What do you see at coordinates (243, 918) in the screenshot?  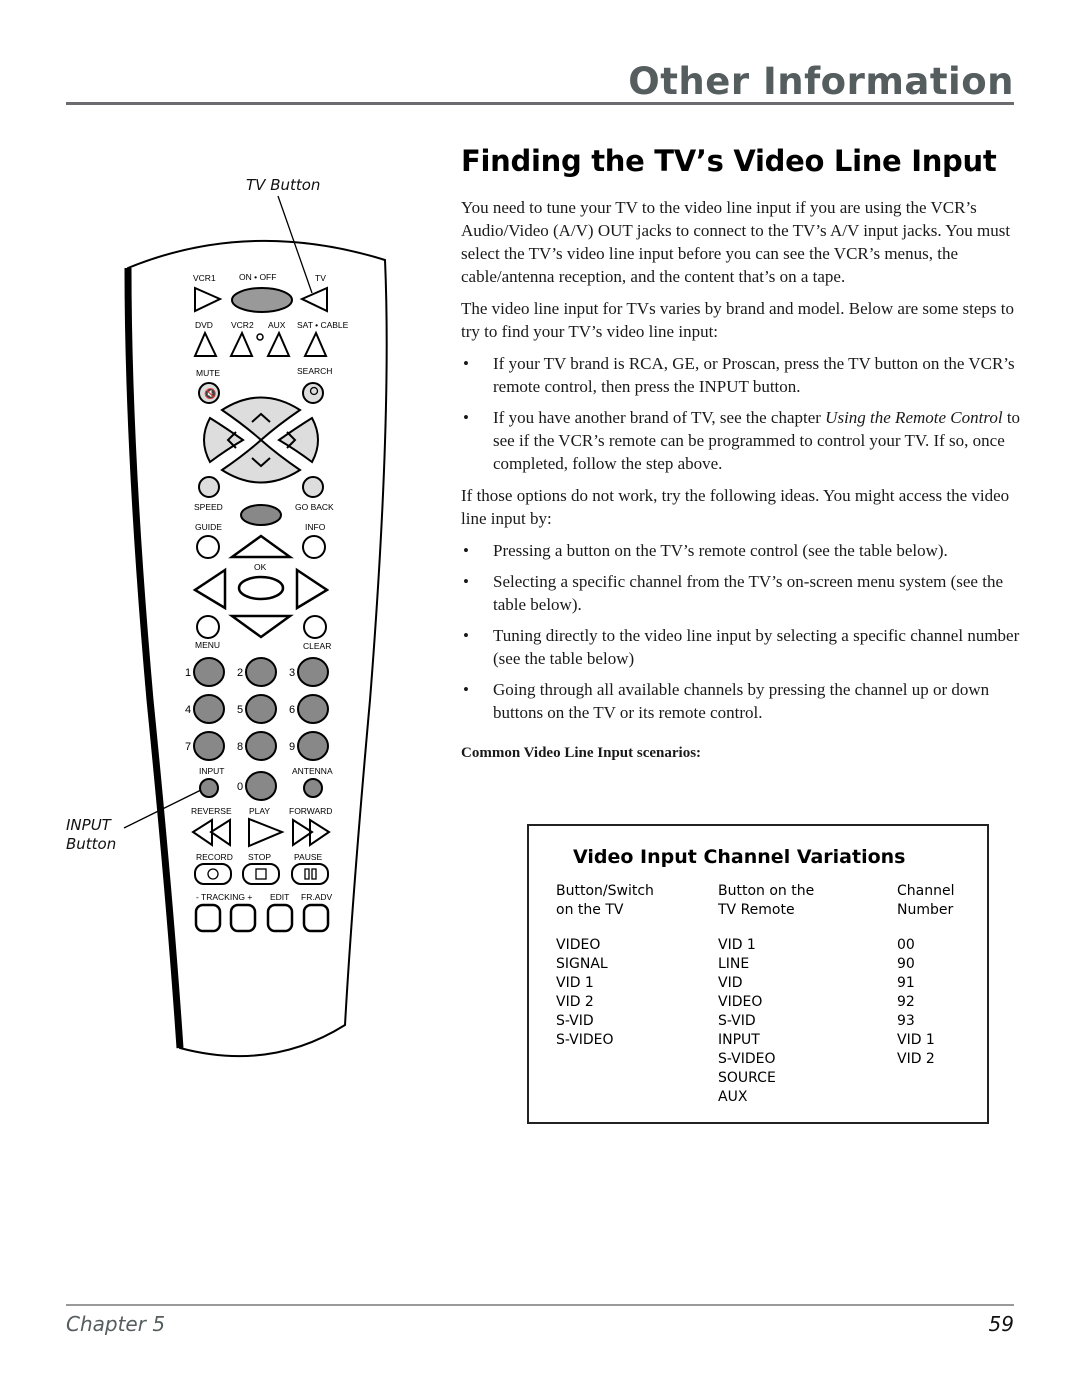 I see `tracking-plus-button` at bounding box center [243, 918].